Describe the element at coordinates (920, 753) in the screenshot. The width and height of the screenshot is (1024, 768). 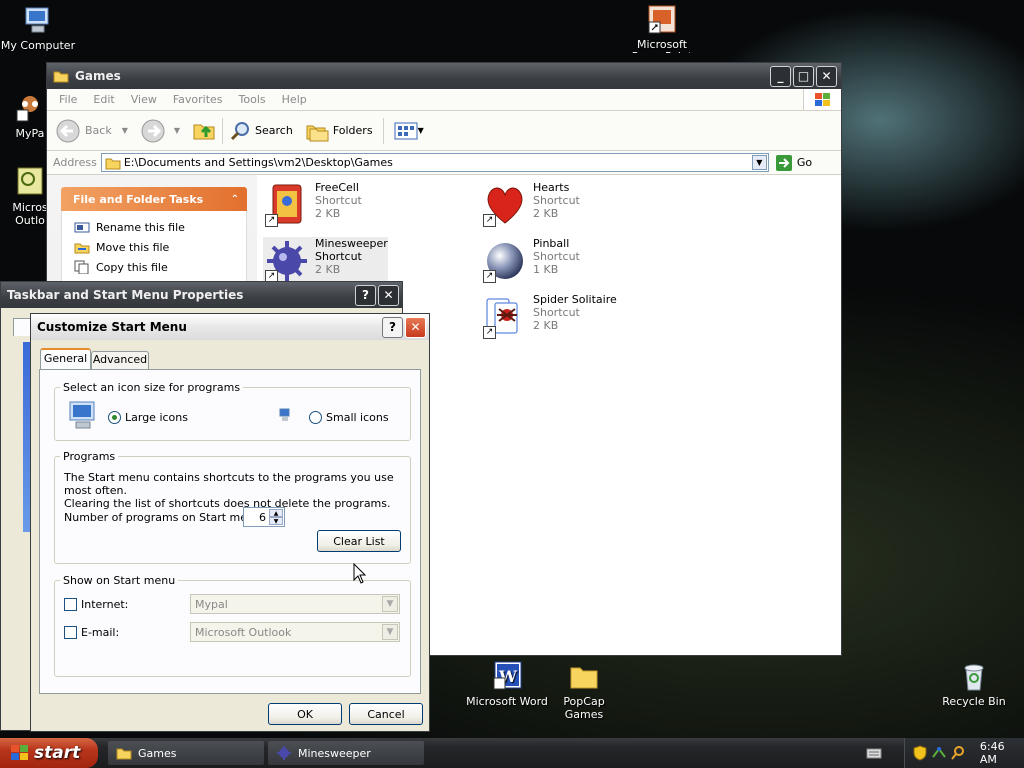
I see `security-shield-icon` at that location.